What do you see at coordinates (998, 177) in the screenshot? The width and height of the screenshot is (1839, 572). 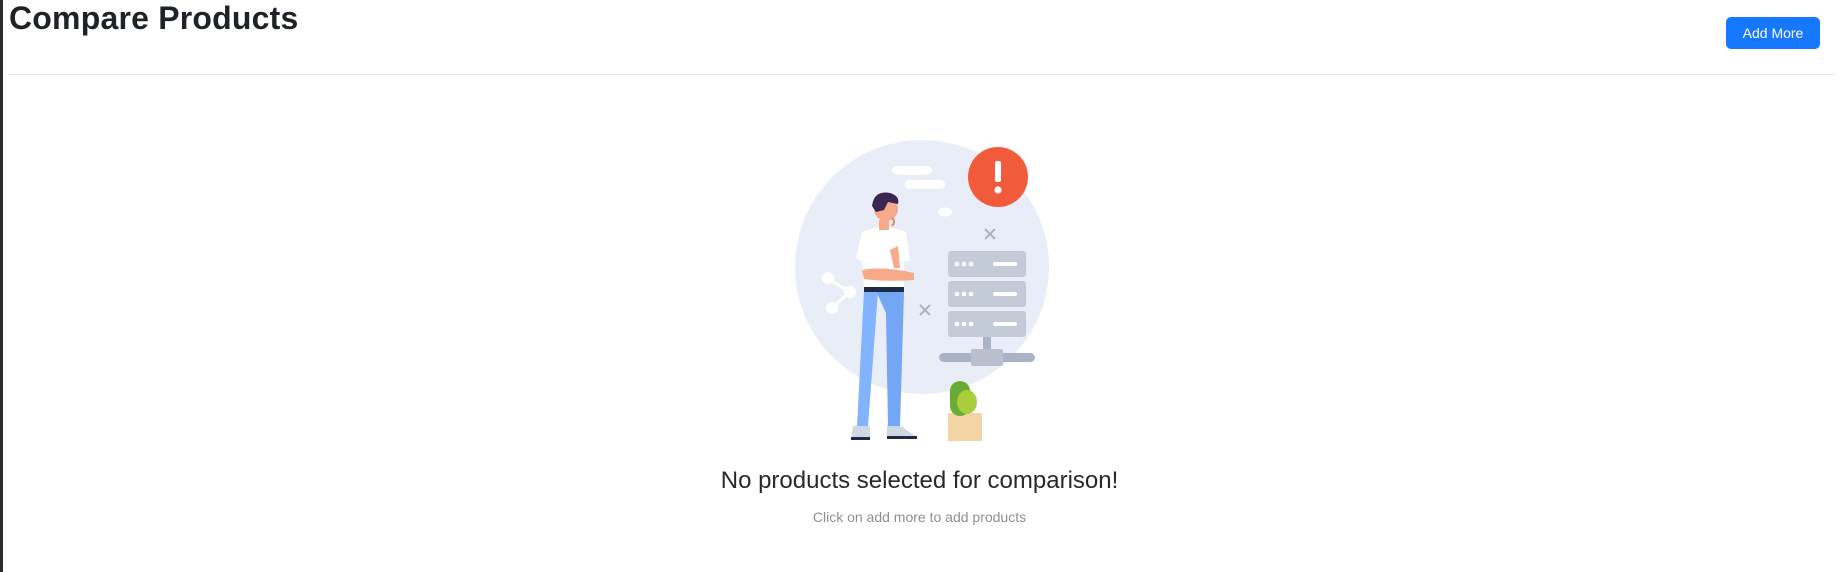 I see `exclamation-icon` at bounding box center [998, 177].